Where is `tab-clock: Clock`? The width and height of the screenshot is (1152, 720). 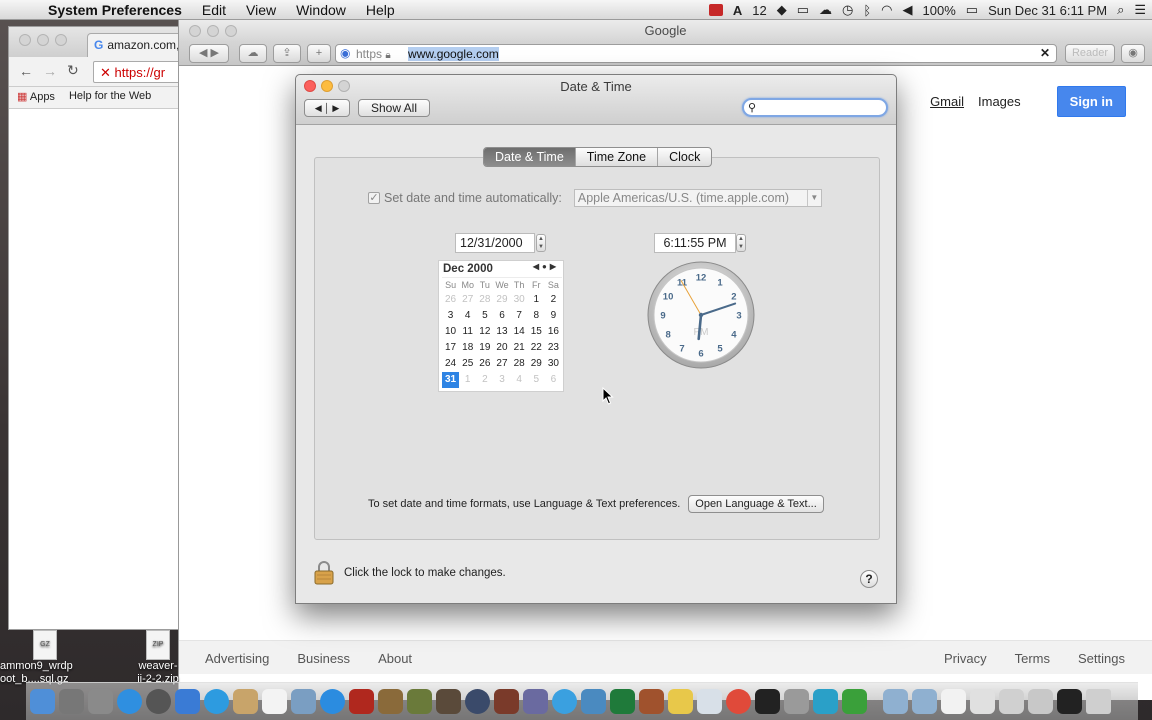
tab-clock: Clock is located at coordinates (684, 157).